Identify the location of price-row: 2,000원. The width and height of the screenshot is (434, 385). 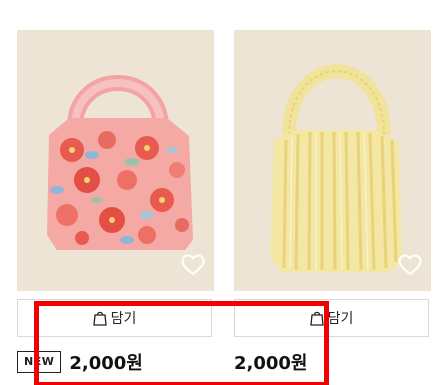
(271, 362).